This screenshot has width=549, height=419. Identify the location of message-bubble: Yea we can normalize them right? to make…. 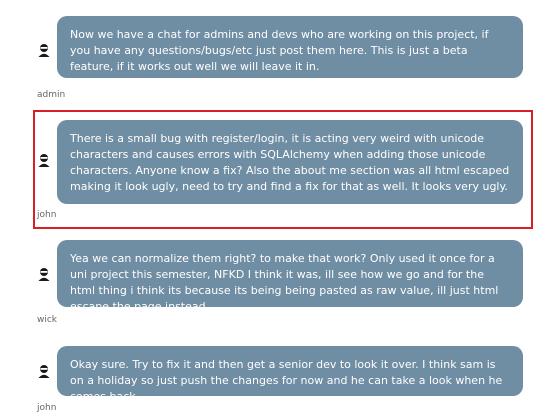
(290, 276).